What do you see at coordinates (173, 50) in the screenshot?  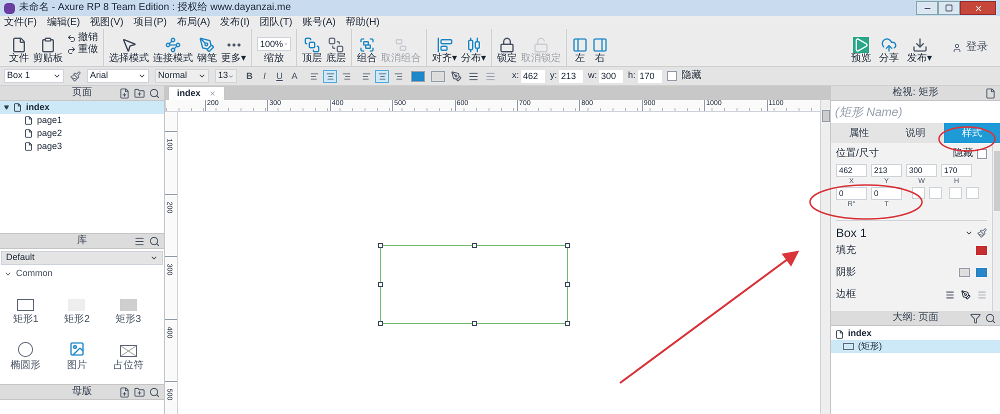 I see `toolbar-button: 连接模式` at bounding box center [173, 50].